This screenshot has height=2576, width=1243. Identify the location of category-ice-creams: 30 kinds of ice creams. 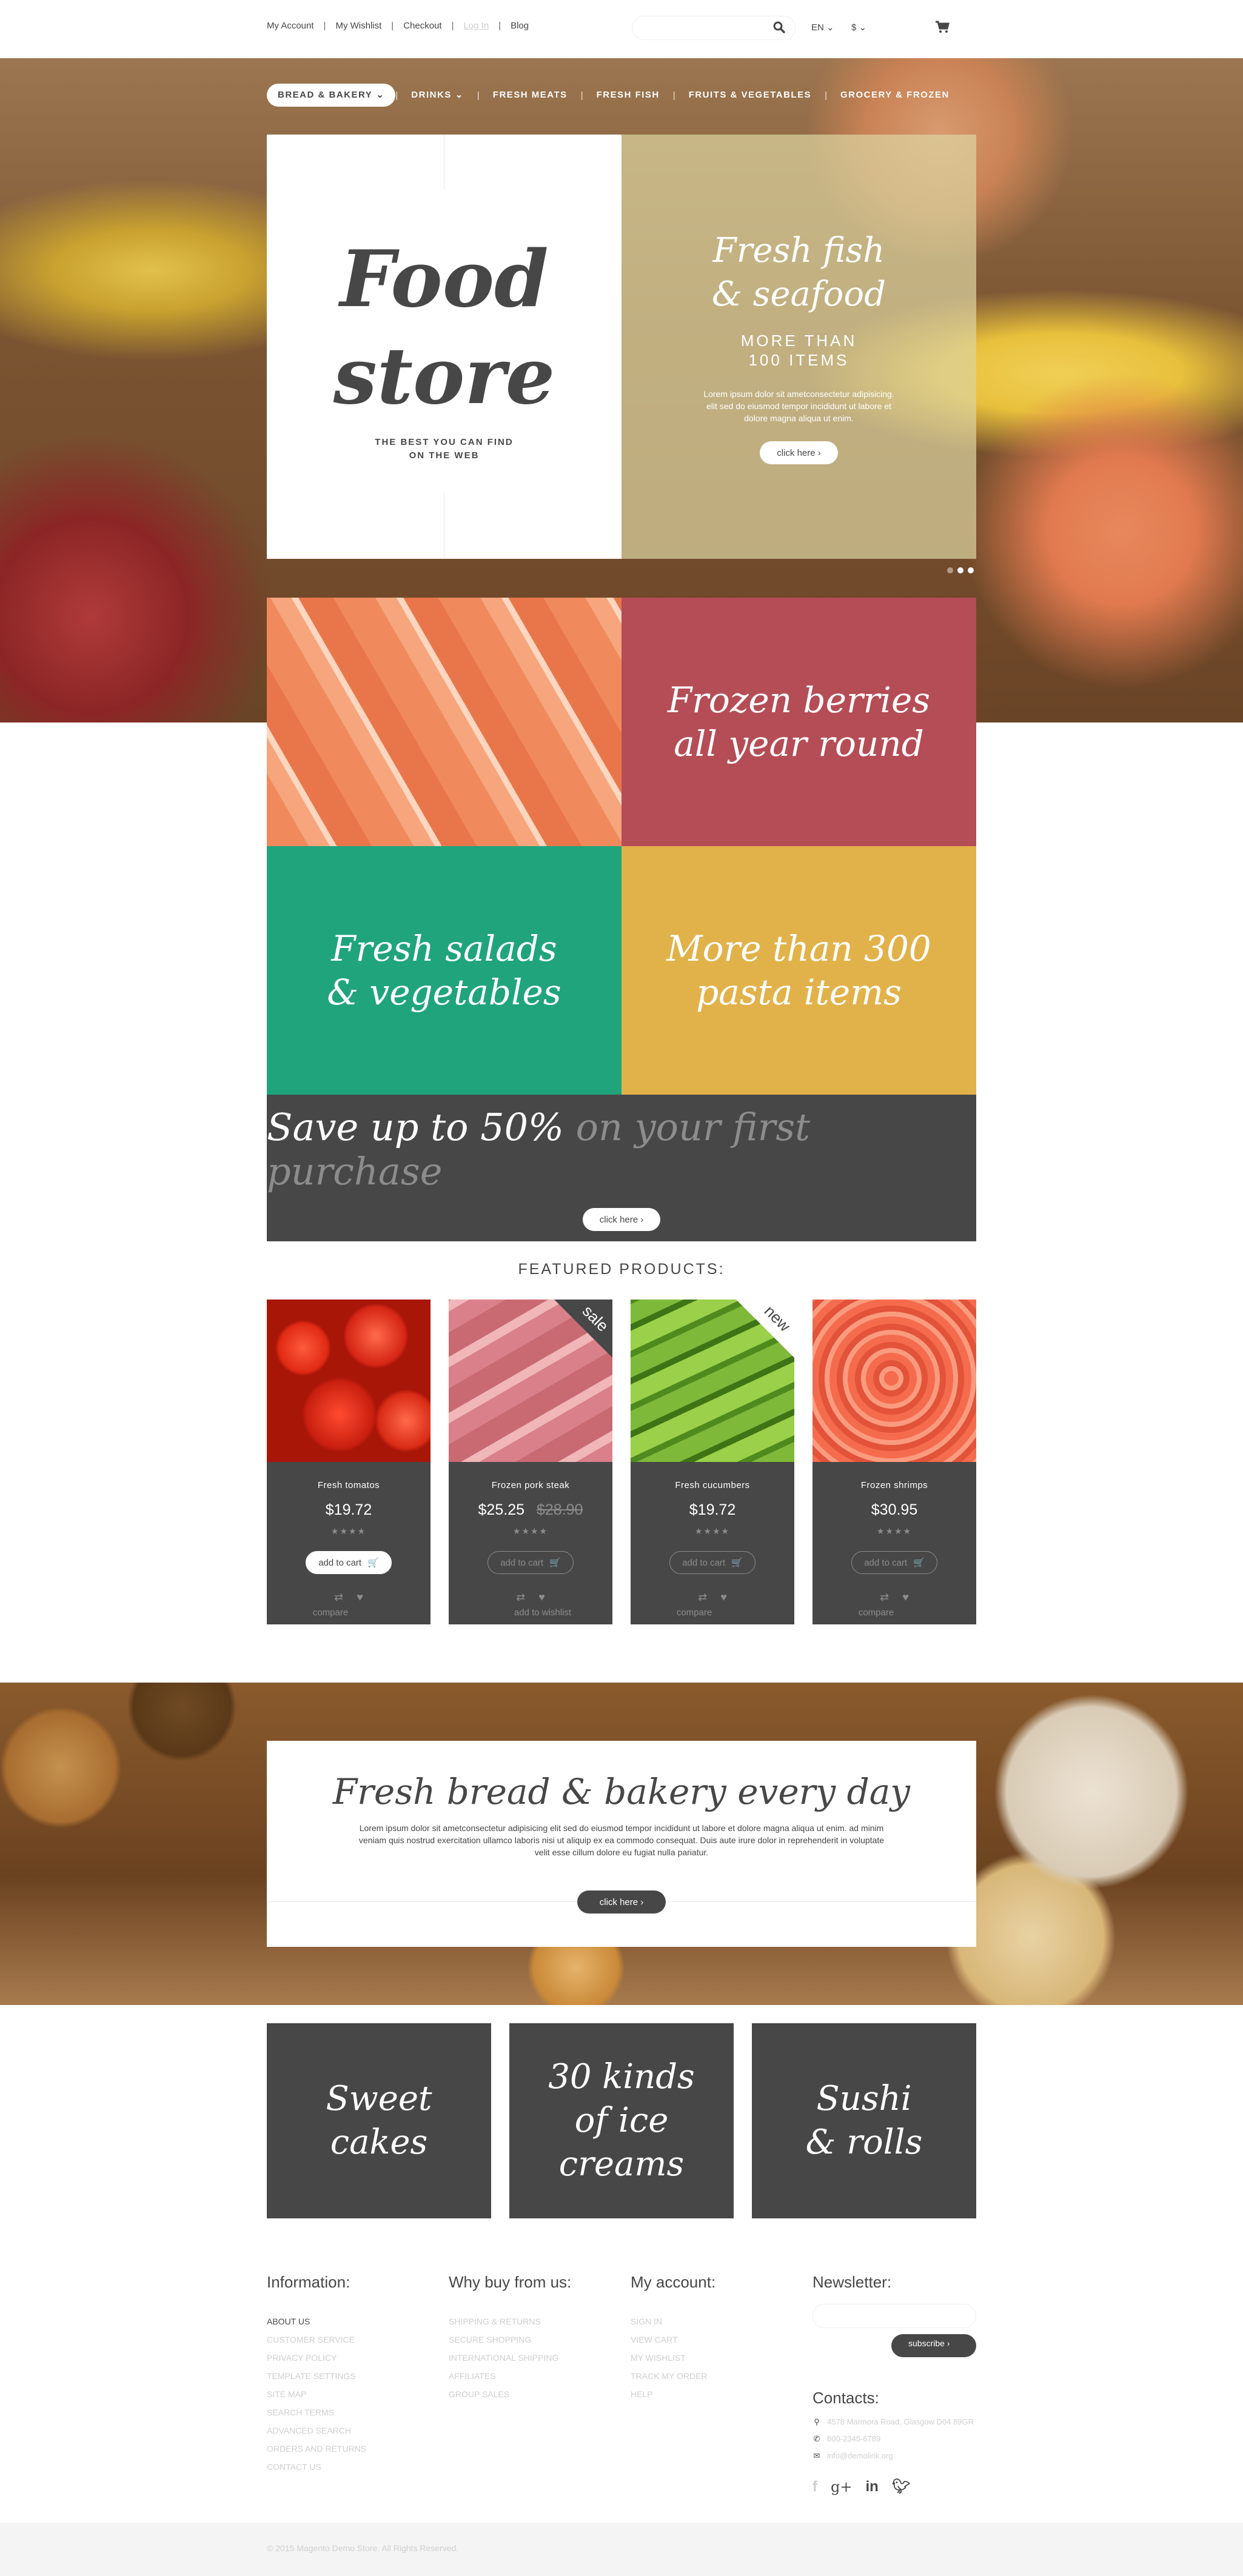
(621, 2120).